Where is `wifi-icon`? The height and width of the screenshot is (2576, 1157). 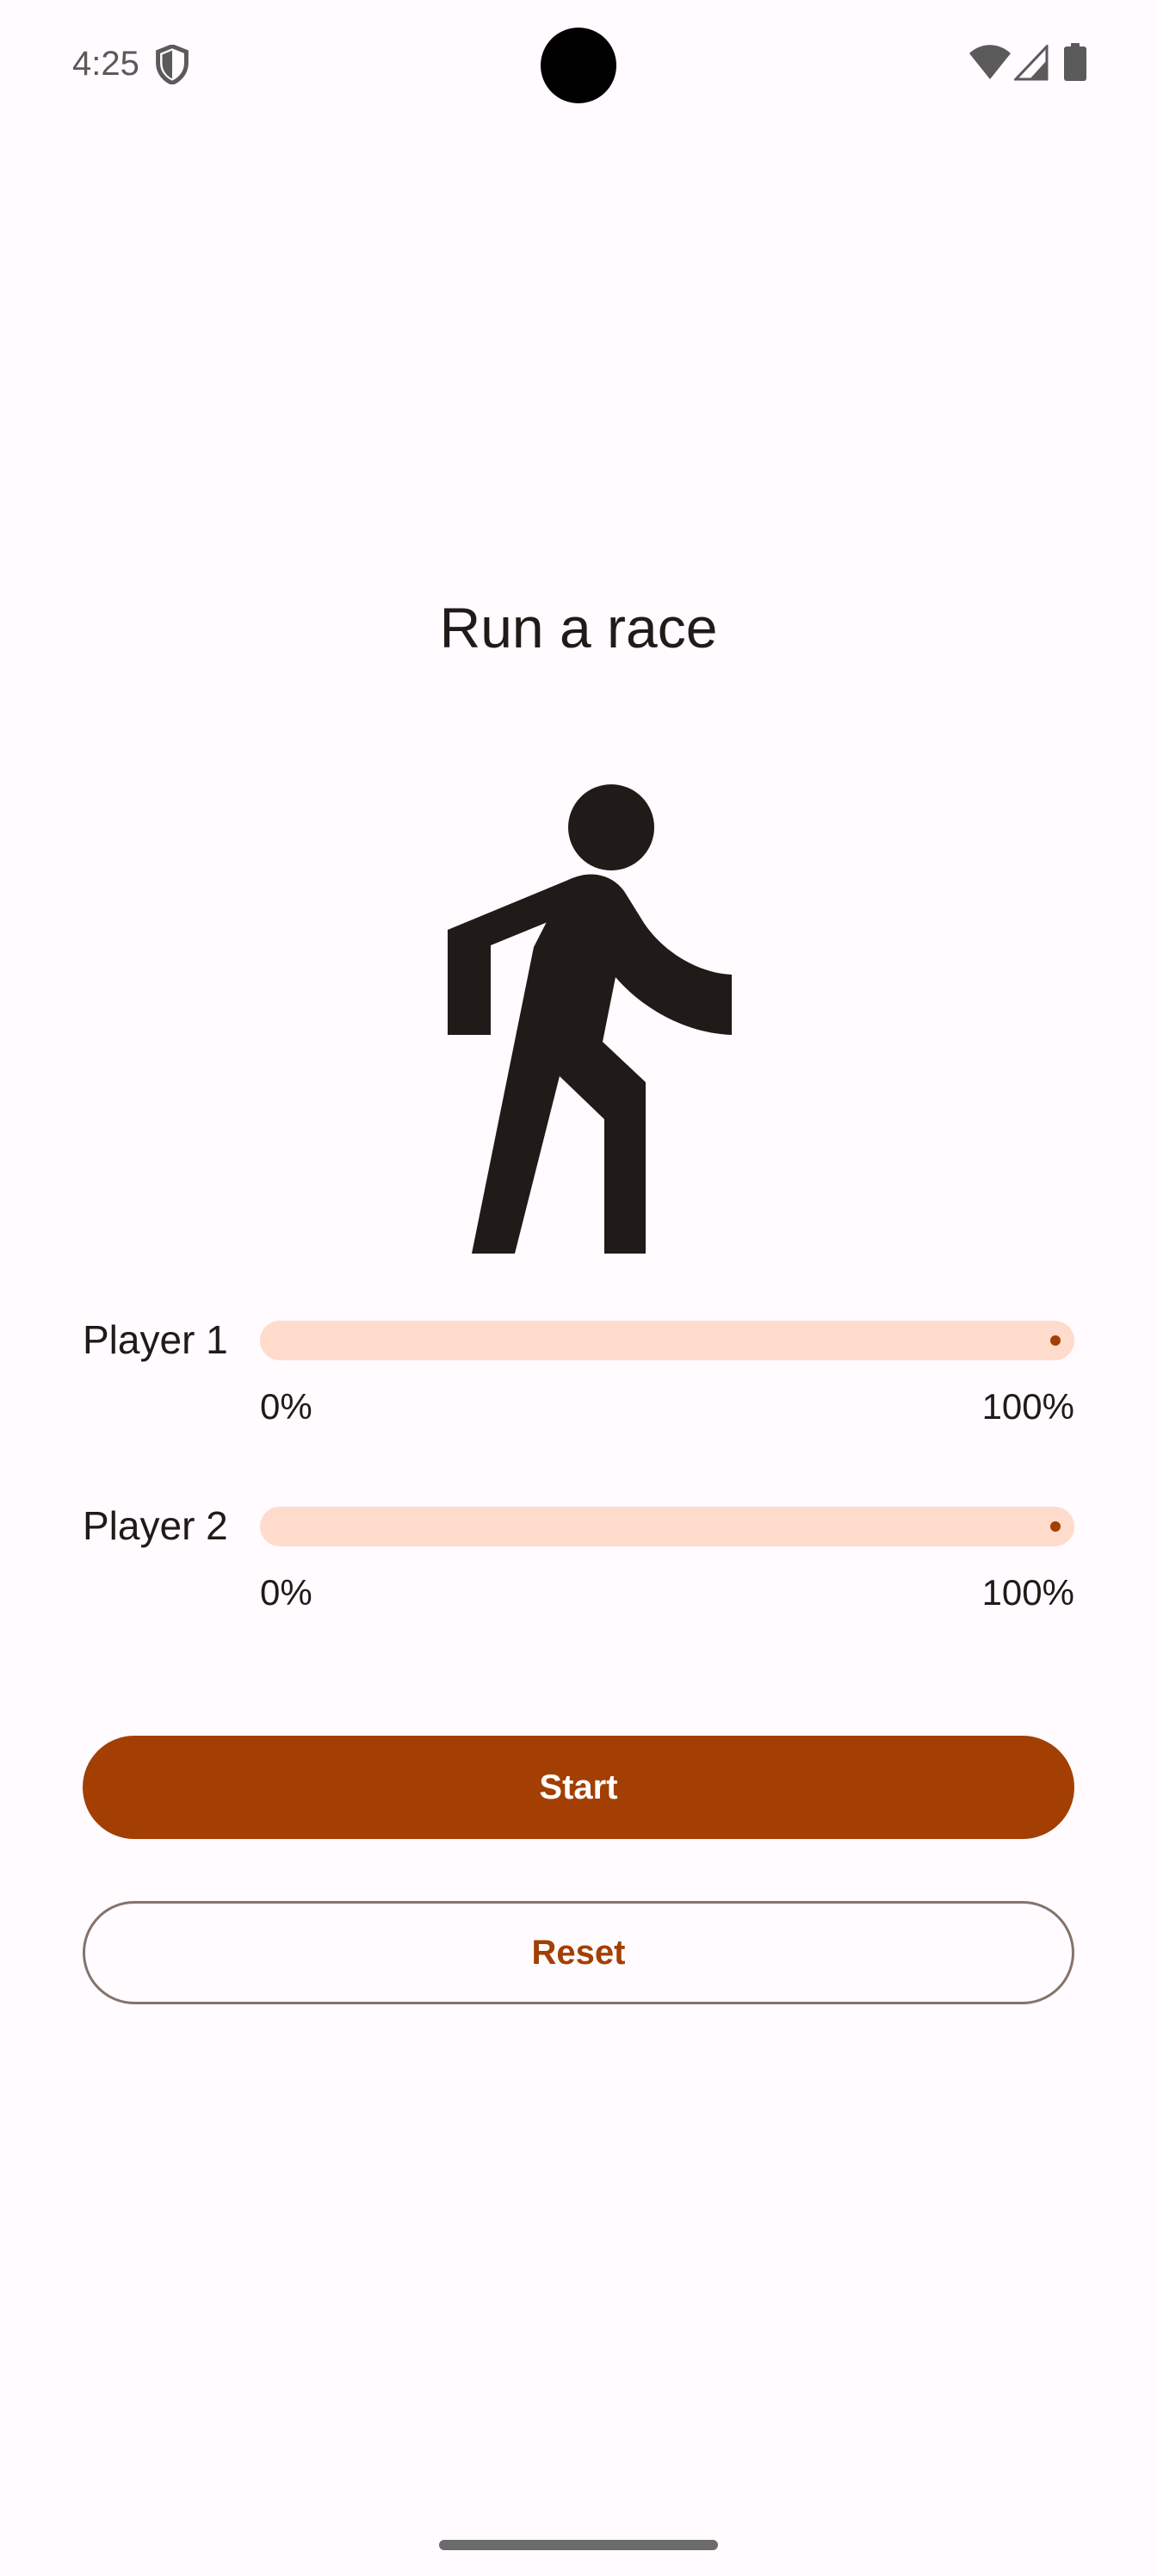 wifi-icon is located at coordinates (990, 62).